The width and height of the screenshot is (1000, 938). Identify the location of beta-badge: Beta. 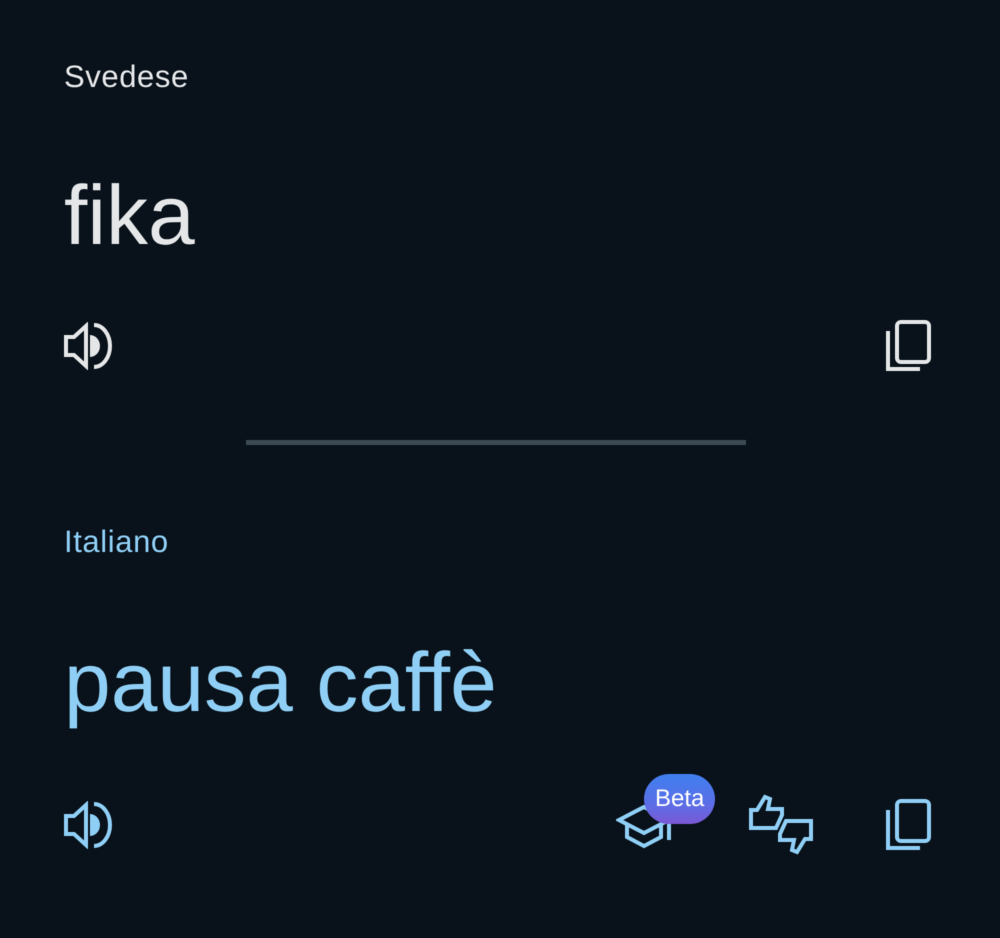
(680, 799).